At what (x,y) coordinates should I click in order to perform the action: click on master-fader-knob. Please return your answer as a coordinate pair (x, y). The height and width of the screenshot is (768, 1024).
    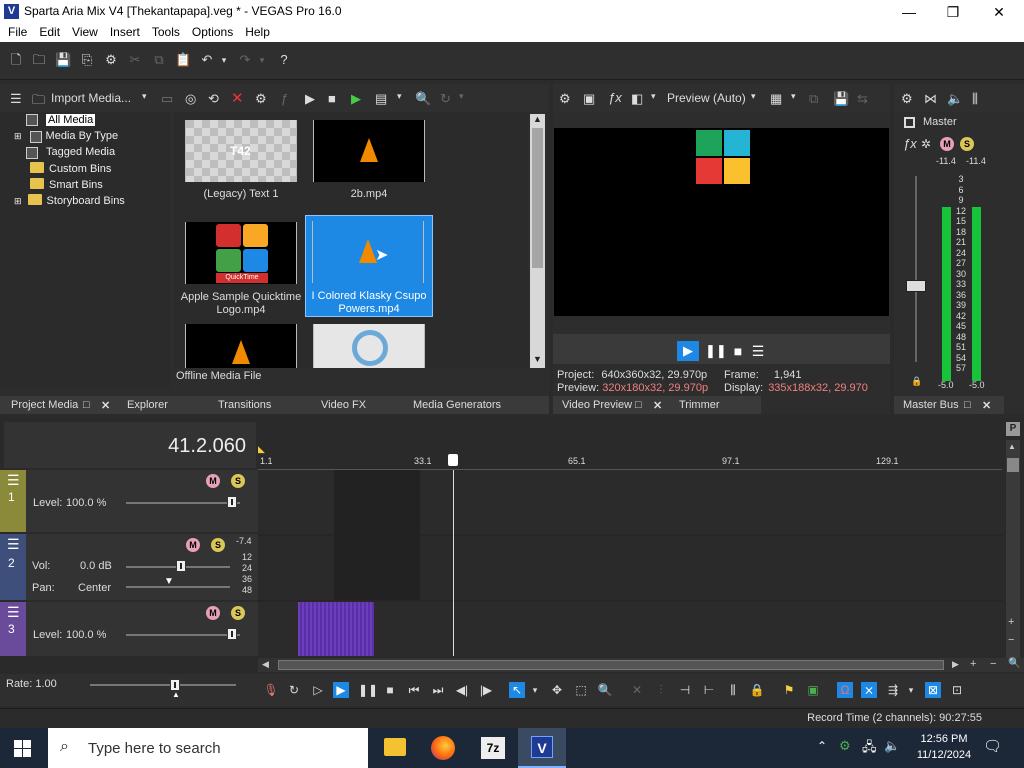
    Looking at the image, I should click on (916, 286).